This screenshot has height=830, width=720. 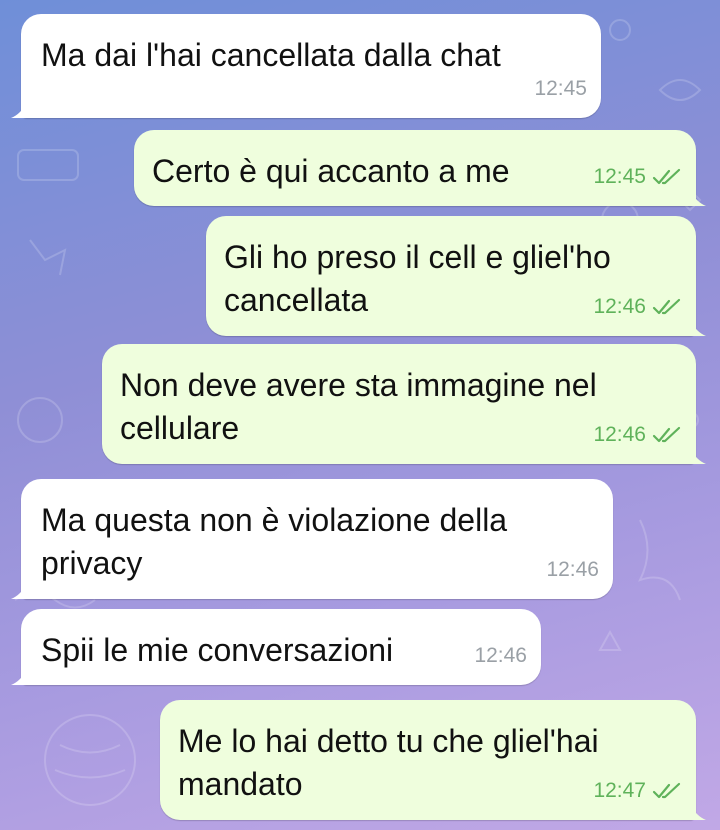 I want to click on message-meta: 12:47, so click(x=637, y=790).